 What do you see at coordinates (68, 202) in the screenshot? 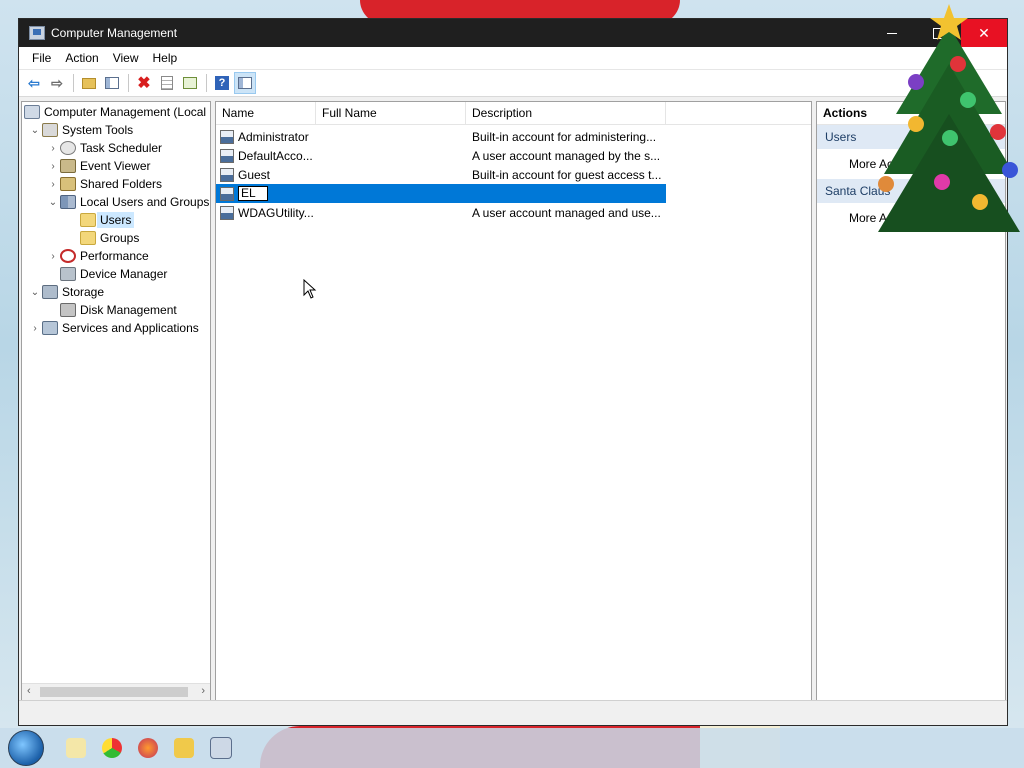
I see `users-groups-icon` at bounding box center [68, 202].